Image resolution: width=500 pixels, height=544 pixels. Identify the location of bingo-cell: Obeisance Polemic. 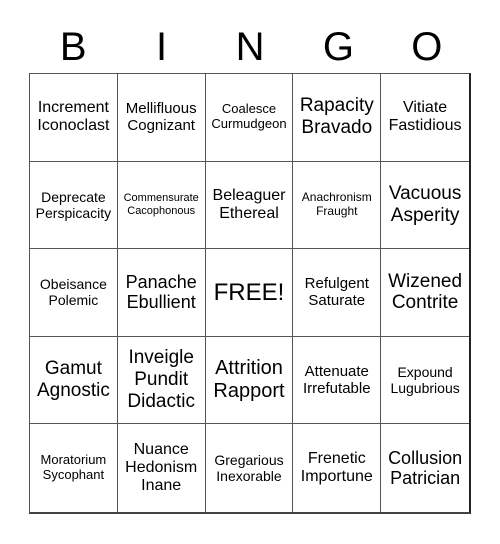
(74, 293).